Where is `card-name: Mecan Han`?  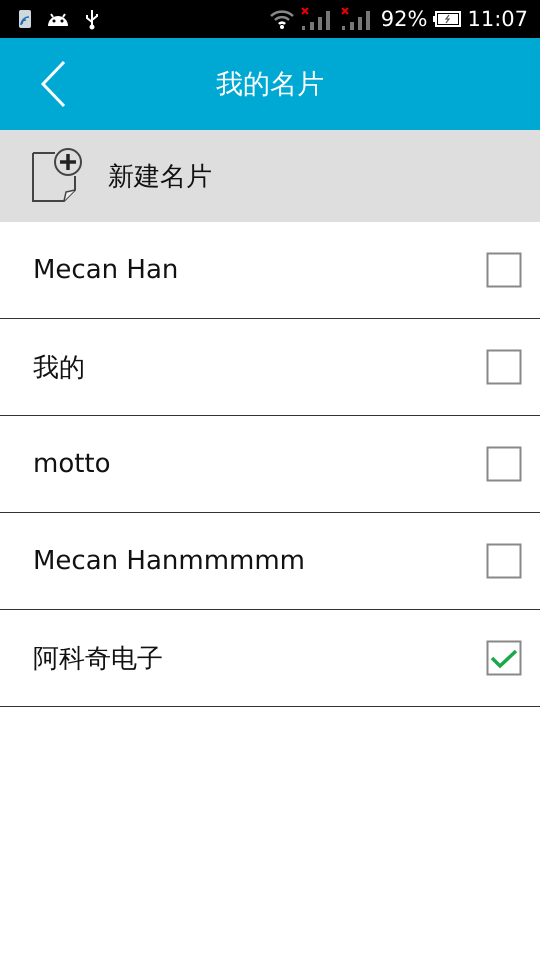 card-name: Mecan Han is located at coordinates (105, 270).